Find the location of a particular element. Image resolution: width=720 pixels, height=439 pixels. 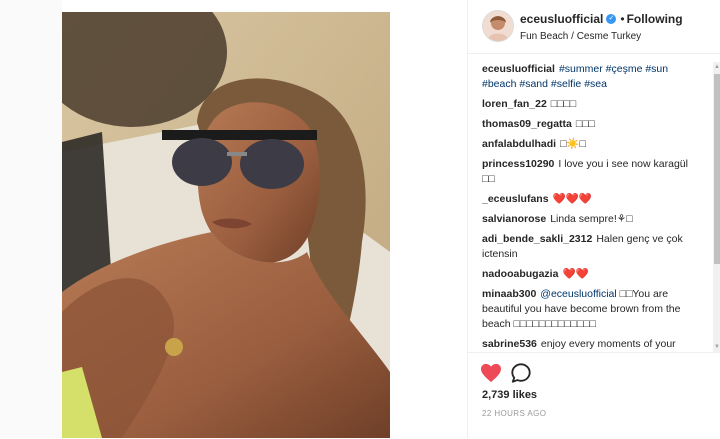

post-timestamp: 22 HOURS AGO is located at coordinates (514, 413).